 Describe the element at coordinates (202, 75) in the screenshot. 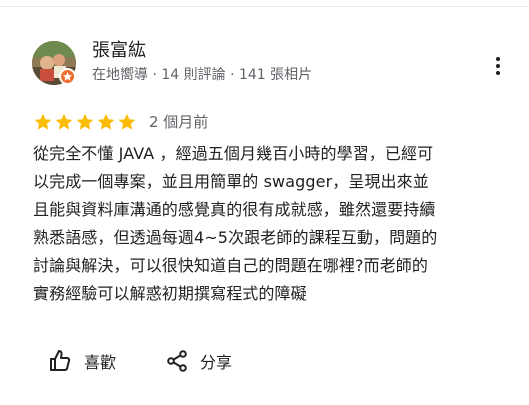

I see `reviewer-meta: 在地嚮導 · 14 則評論 · 141 張相片` at that location.